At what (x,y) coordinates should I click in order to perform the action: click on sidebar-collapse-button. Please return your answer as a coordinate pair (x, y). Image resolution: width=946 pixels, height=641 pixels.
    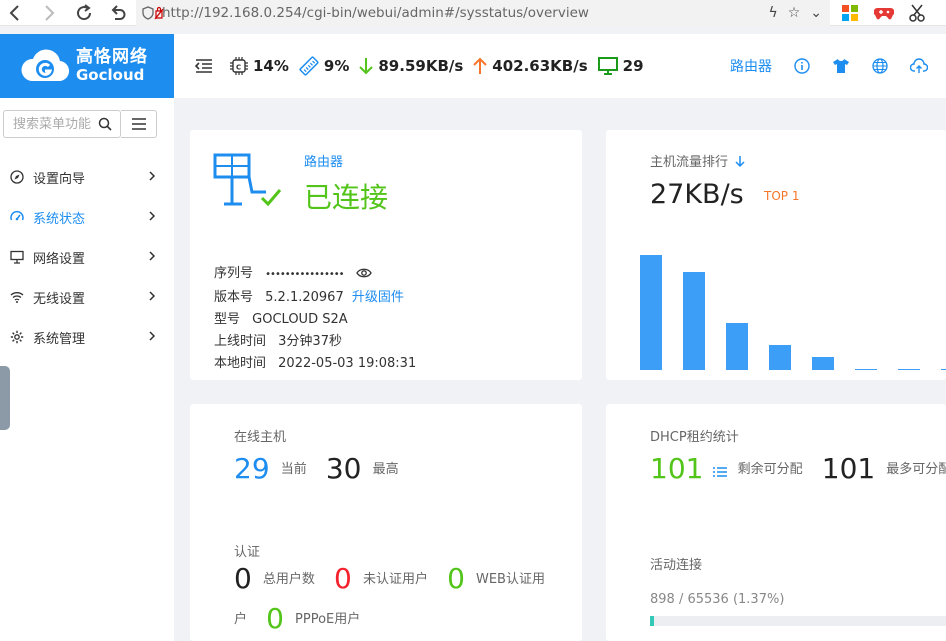
    Looking at the image, I should click on (204, 66).